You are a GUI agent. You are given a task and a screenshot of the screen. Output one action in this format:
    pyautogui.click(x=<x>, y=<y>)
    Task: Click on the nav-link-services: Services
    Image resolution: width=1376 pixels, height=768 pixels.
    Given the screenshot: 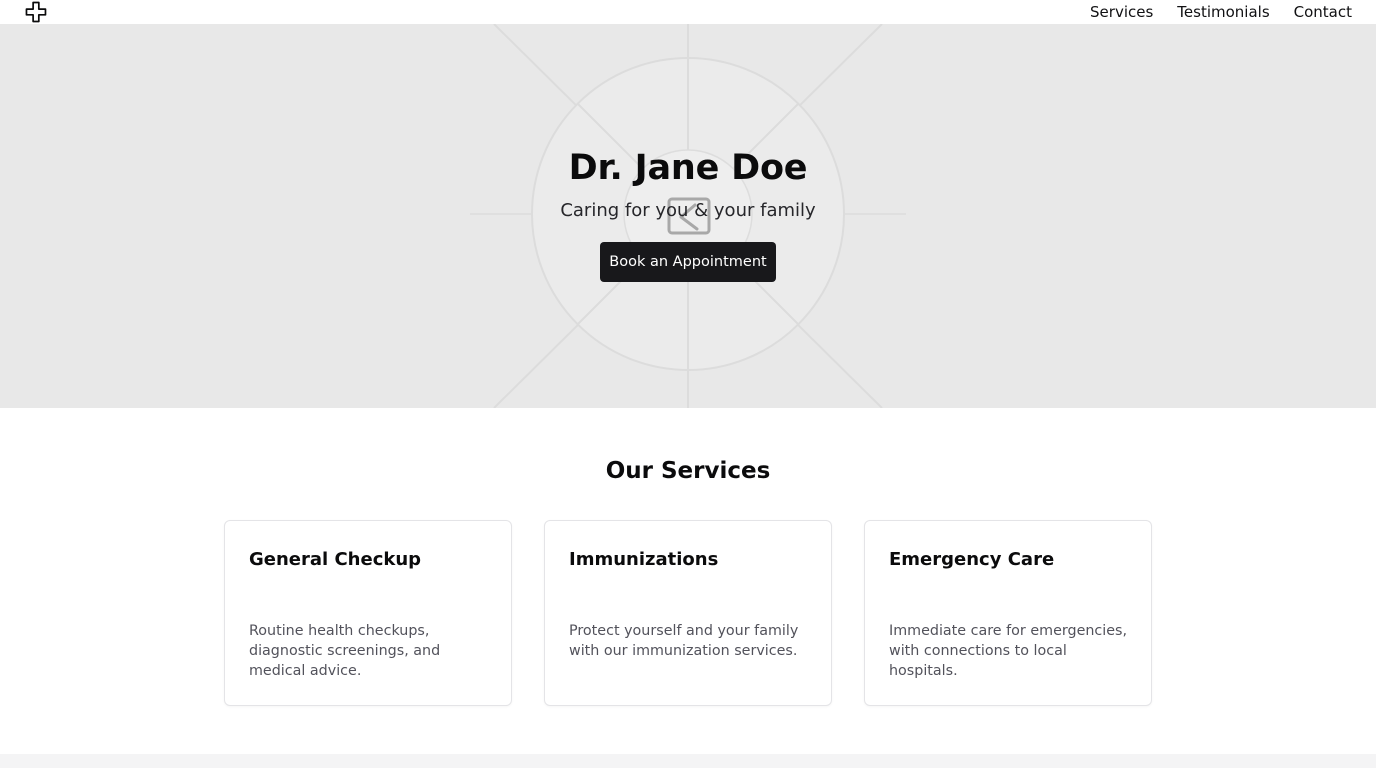 What is the action you would take?
    pyautogui.click(x=1121, y=12)
    